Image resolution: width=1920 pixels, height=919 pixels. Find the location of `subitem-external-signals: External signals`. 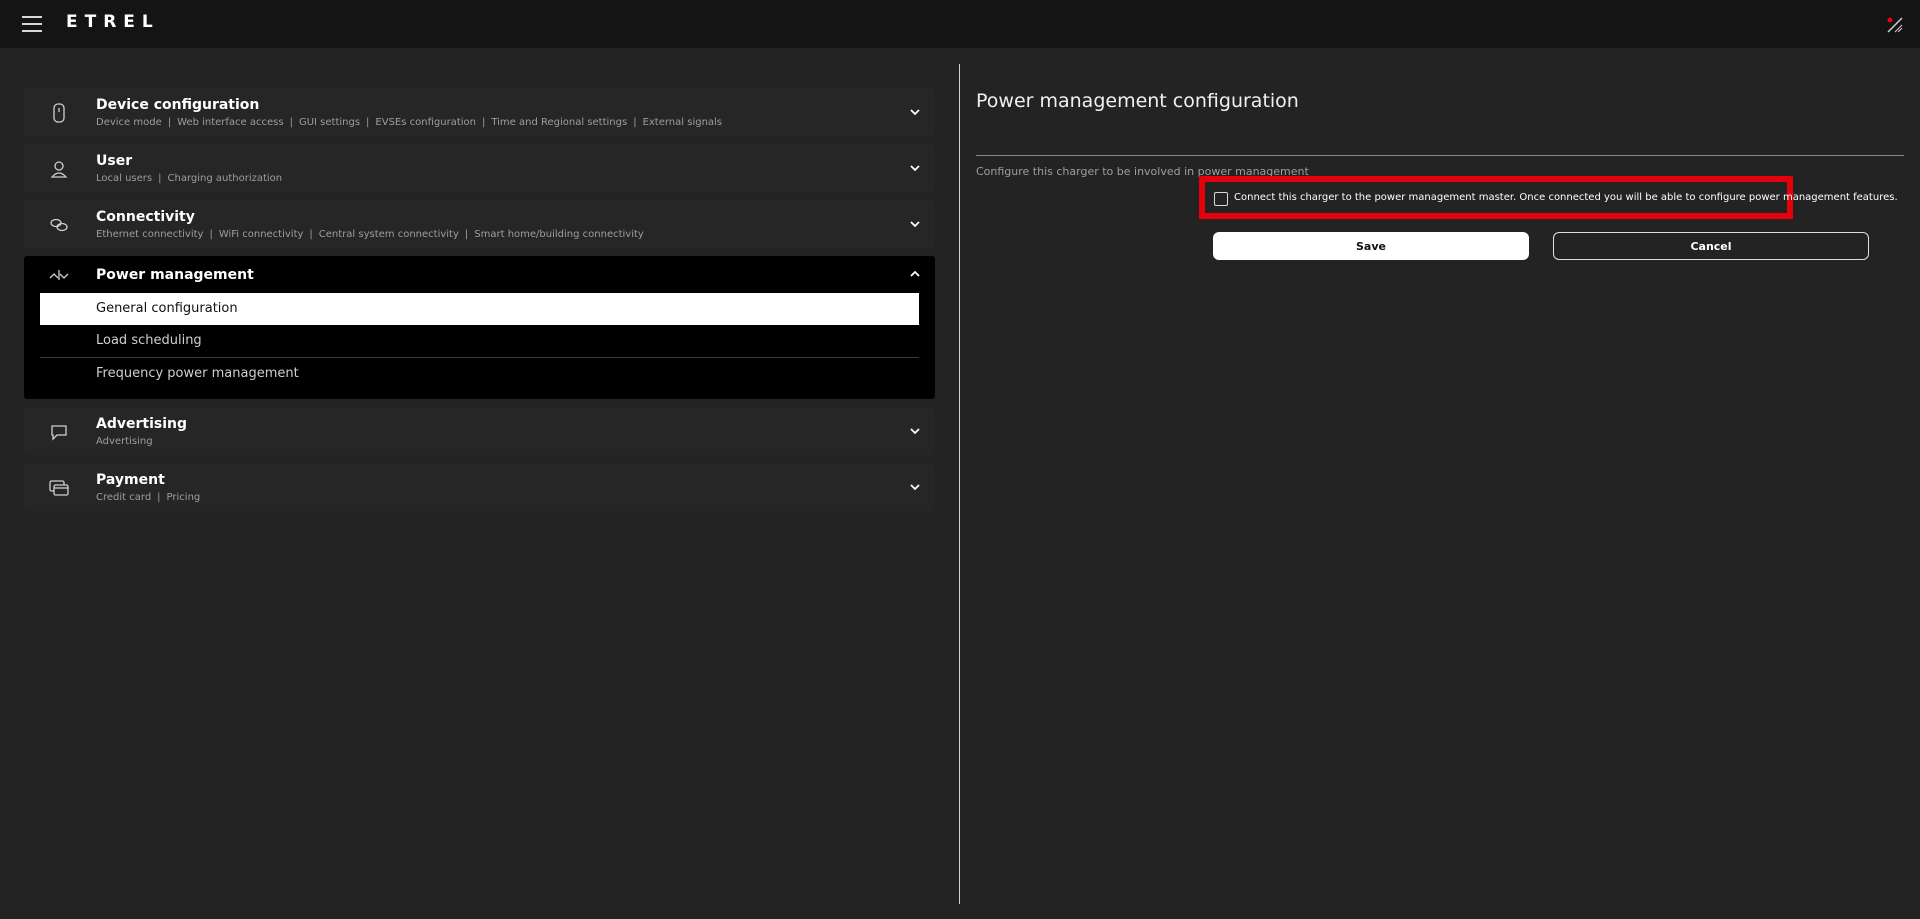

subitem-external-signals: External signals is located at coordinates (682, 122).